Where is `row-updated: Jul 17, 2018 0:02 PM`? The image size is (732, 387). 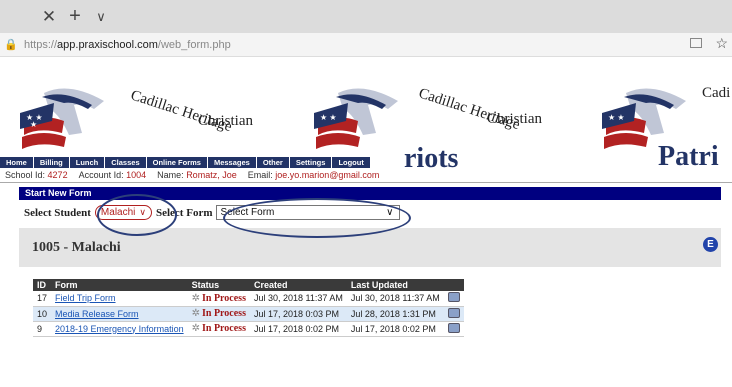
row-updated: Jul 17, 2018 0:02 PM is located at coordinates (395, 329).